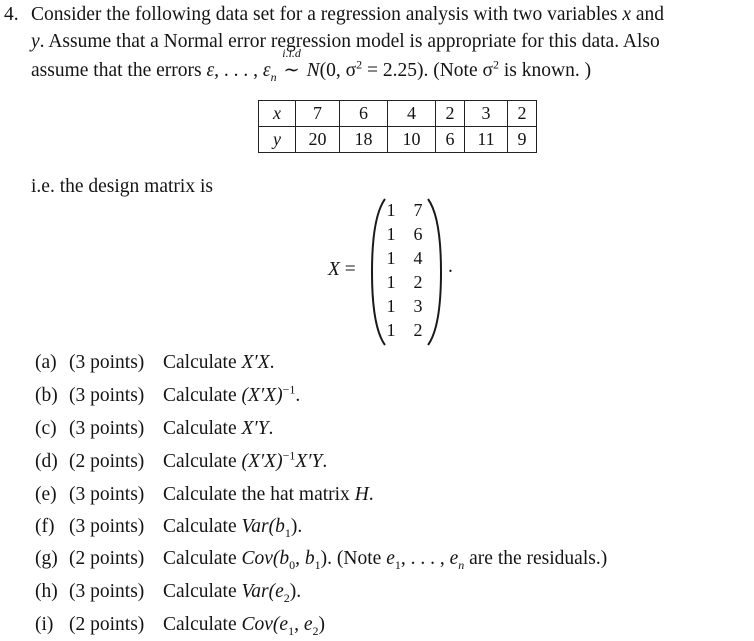 The width and height of the screenshot is (754, 641). Describe the element at coordinates (450, 266) in the screenshot. I see `matrix-period: .` at that location.